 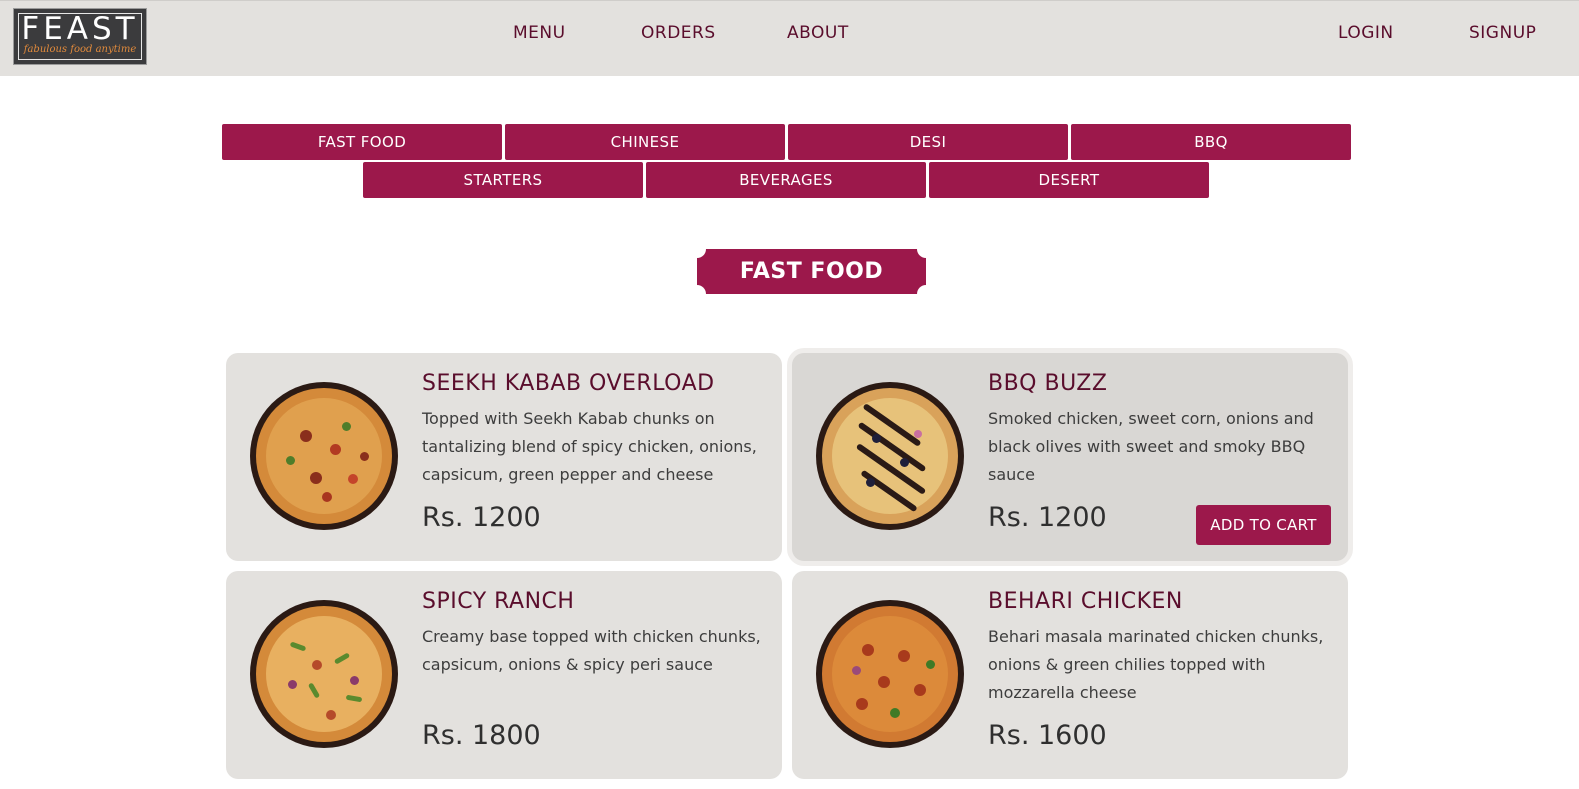 What do you see at coordinates (539, 33) in the screenshot?
I see `nav-menu-link: MENU` at bounding box center [539, 33].